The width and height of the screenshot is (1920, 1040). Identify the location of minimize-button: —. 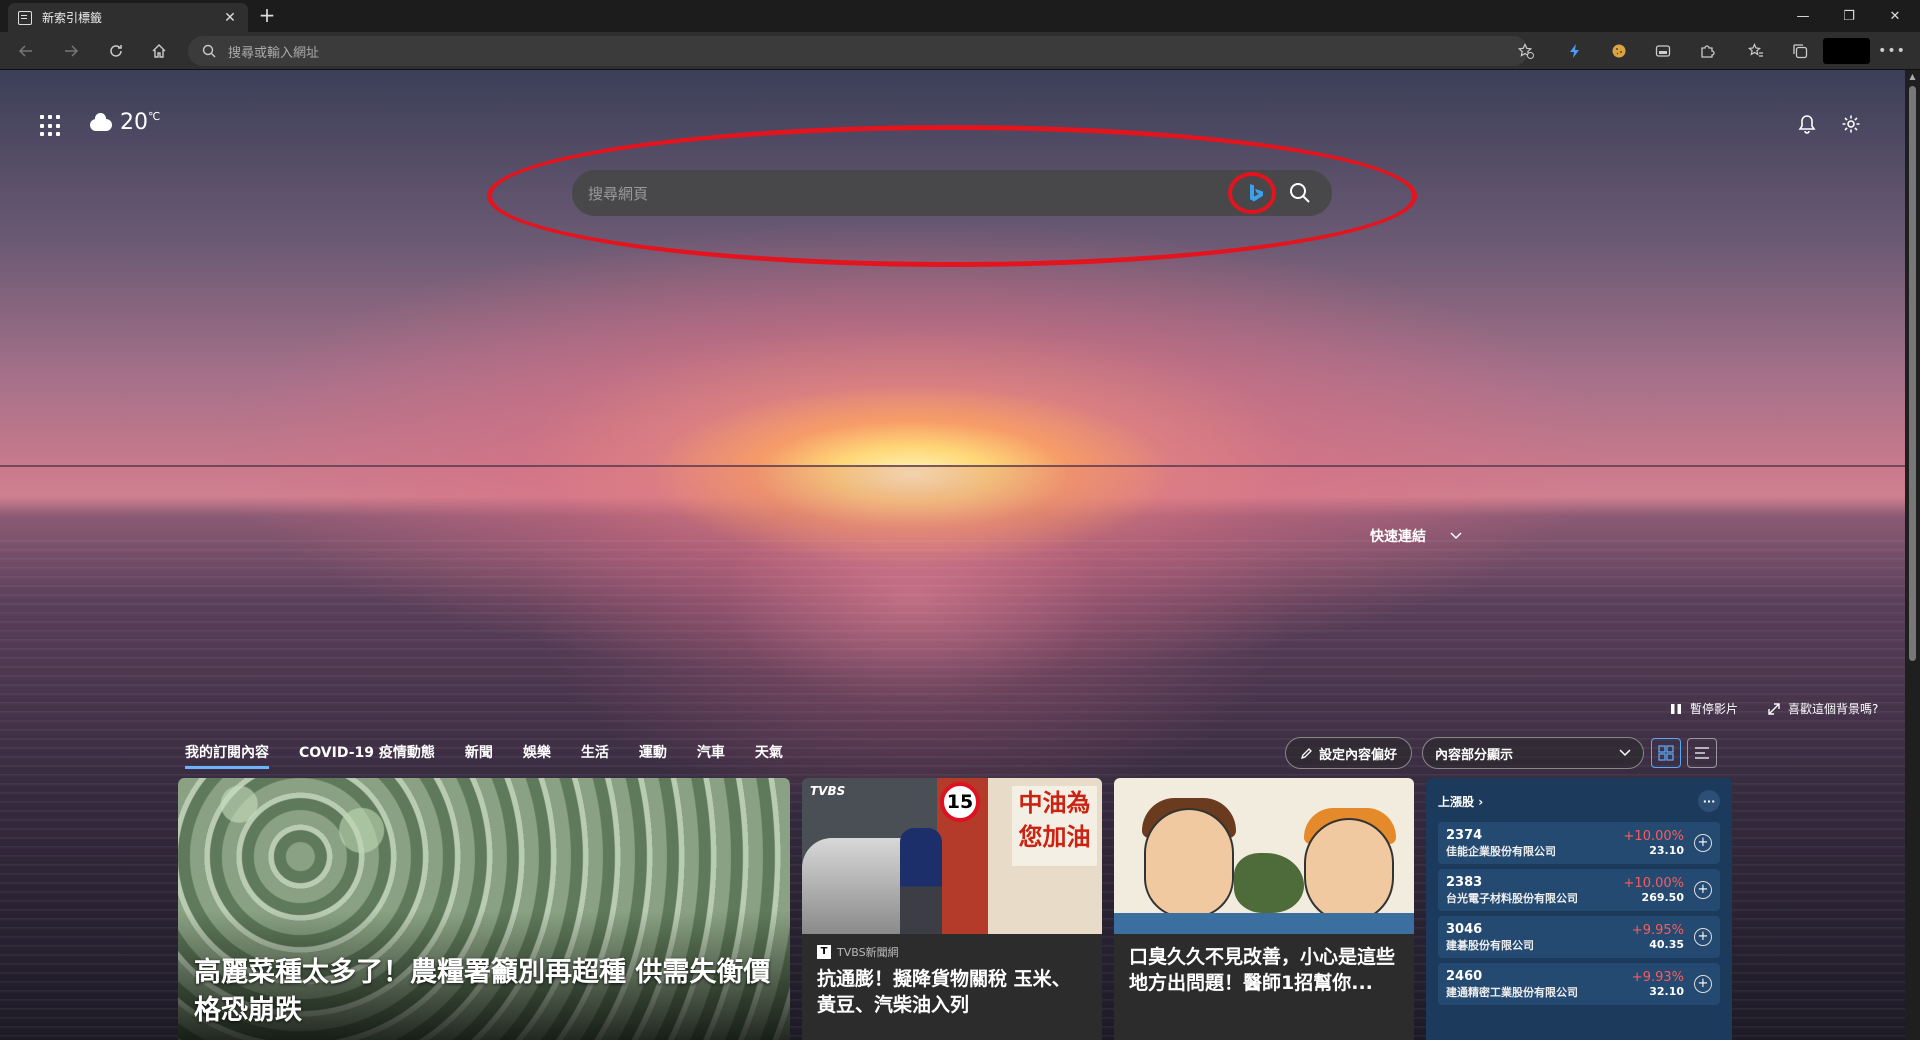
(1803, 16).